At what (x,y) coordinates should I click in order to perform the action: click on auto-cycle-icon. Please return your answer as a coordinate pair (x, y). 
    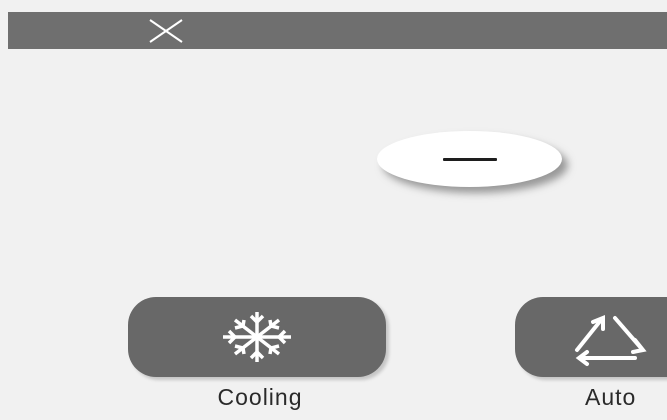
    Looking at the image, I should click on (611, 340).